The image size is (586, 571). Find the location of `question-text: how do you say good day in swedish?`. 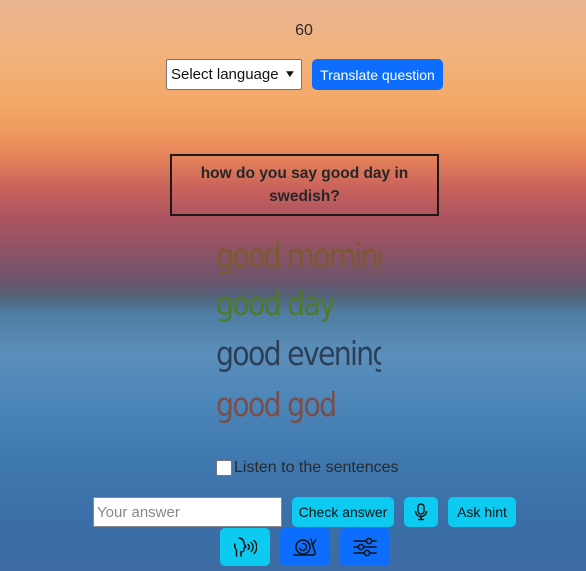

question-text: how do you say good day in swedish? is located at coordinates (304, 185).